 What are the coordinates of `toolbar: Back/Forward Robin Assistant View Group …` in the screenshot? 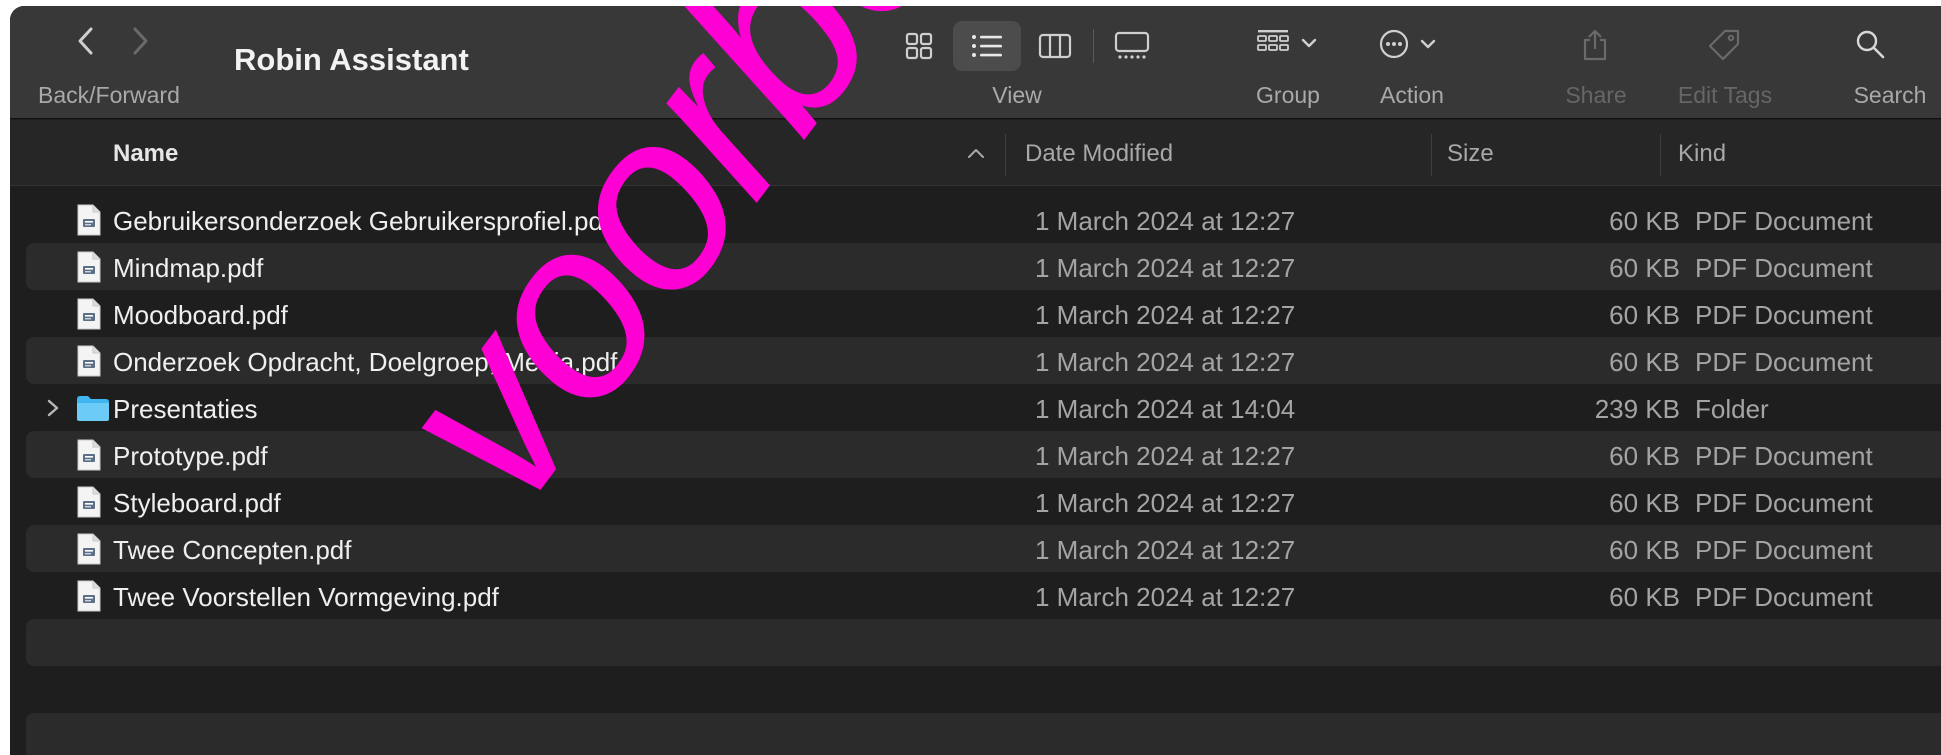 It's located at (975, 62).